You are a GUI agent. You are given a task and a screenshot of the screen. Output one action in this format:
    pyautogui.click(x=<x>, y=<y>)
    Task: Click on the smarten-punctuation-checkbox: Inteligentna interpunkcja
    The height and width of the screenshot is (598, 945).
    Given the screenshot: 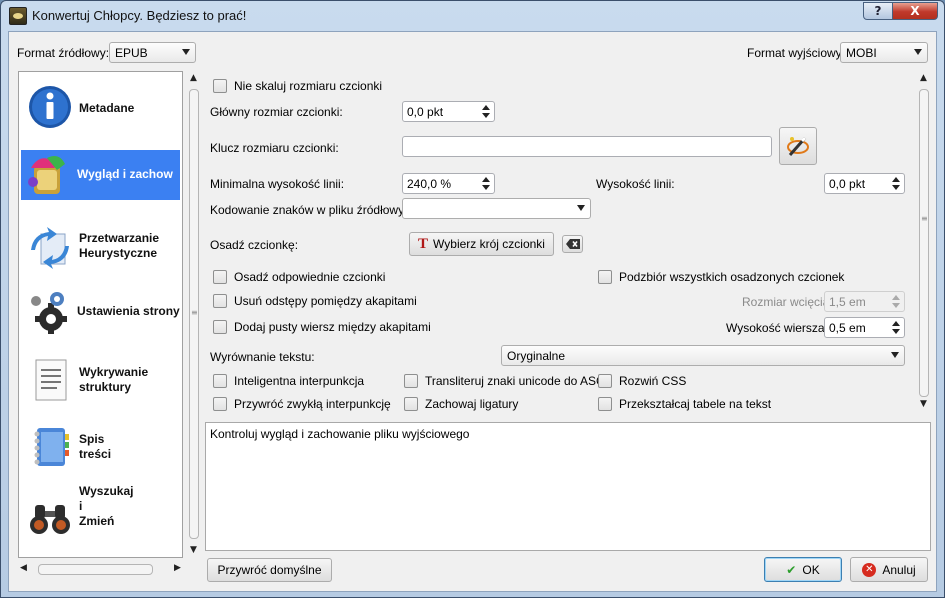 What is the action you would take?
    pyautogui.click(x=288, y=381)
    